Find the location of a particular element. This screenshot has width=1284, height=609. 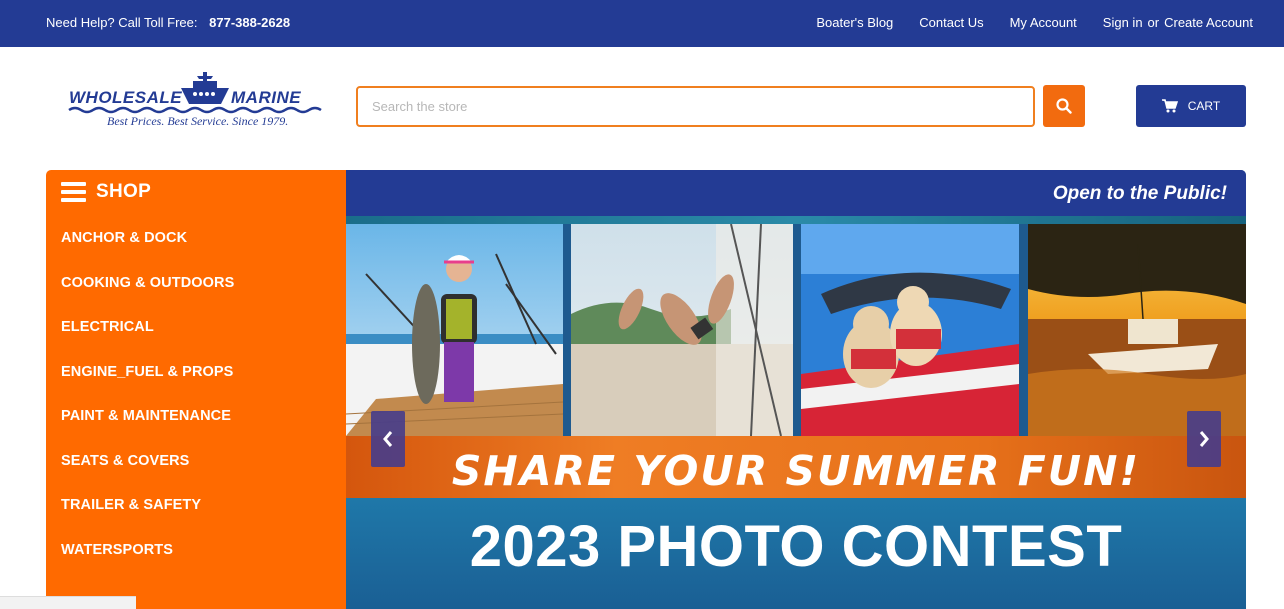

phone-number: 877-388-2628 is located at coordinates (249, 22).